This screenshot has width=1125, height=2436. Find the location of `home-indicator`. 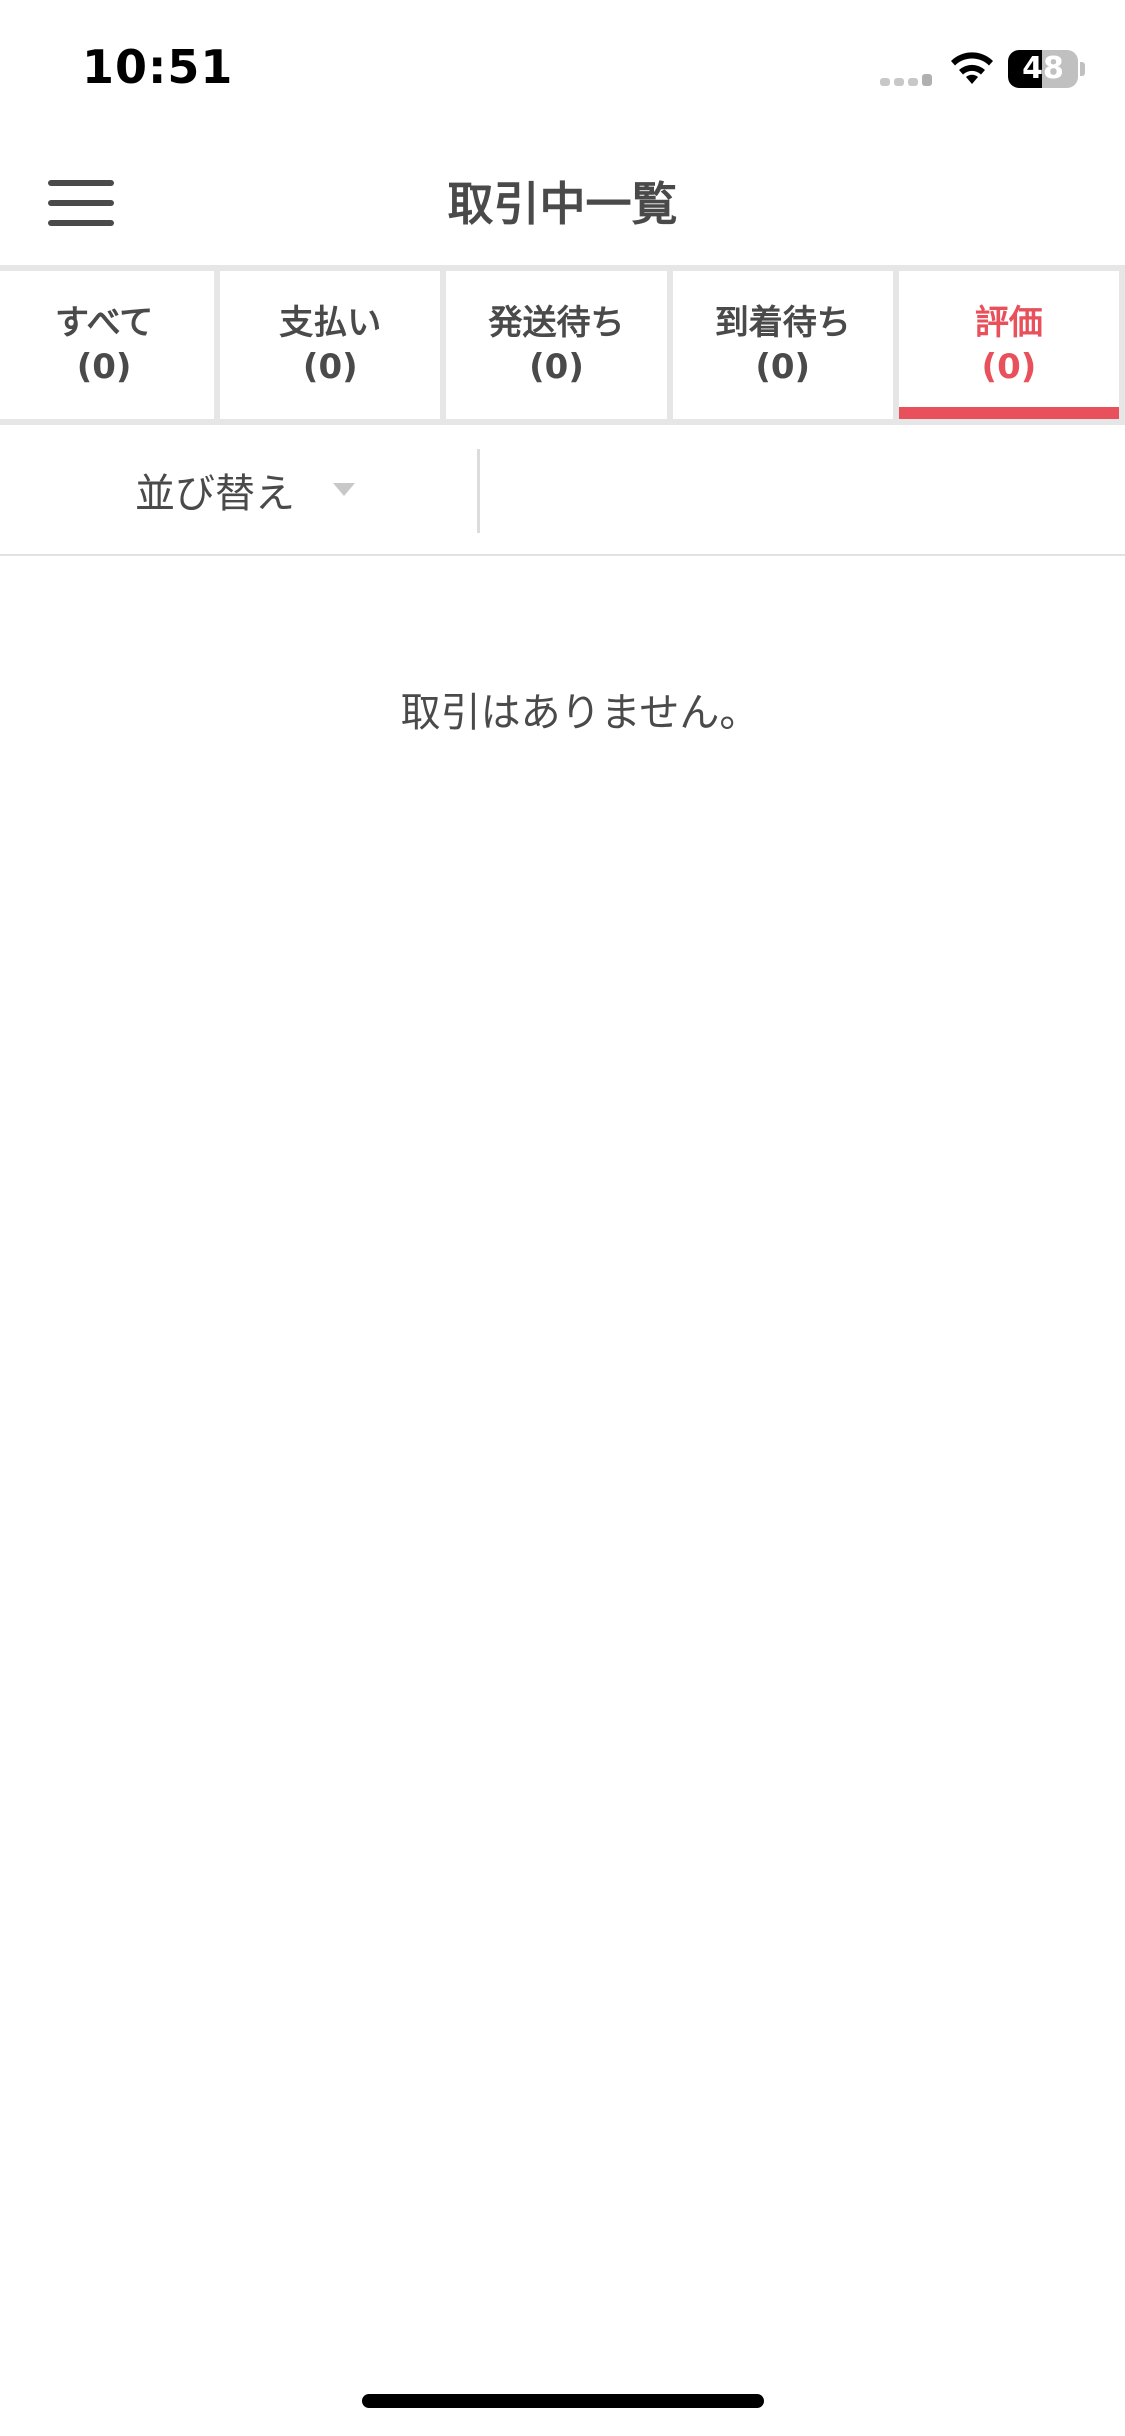

home-indicator is located at coordinates (563, 2401).